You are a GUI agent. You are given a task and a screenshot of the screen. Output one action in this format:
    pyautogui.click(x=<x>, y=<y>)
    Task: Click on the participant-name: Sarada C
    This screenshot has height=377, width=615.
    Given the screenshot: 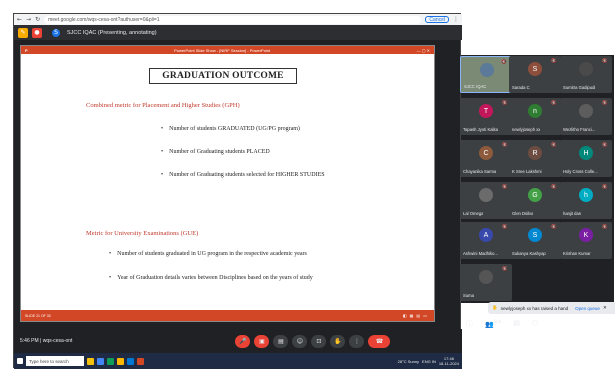 What is the action you would take?
    pyautogui.click(x=521, y=87)
    